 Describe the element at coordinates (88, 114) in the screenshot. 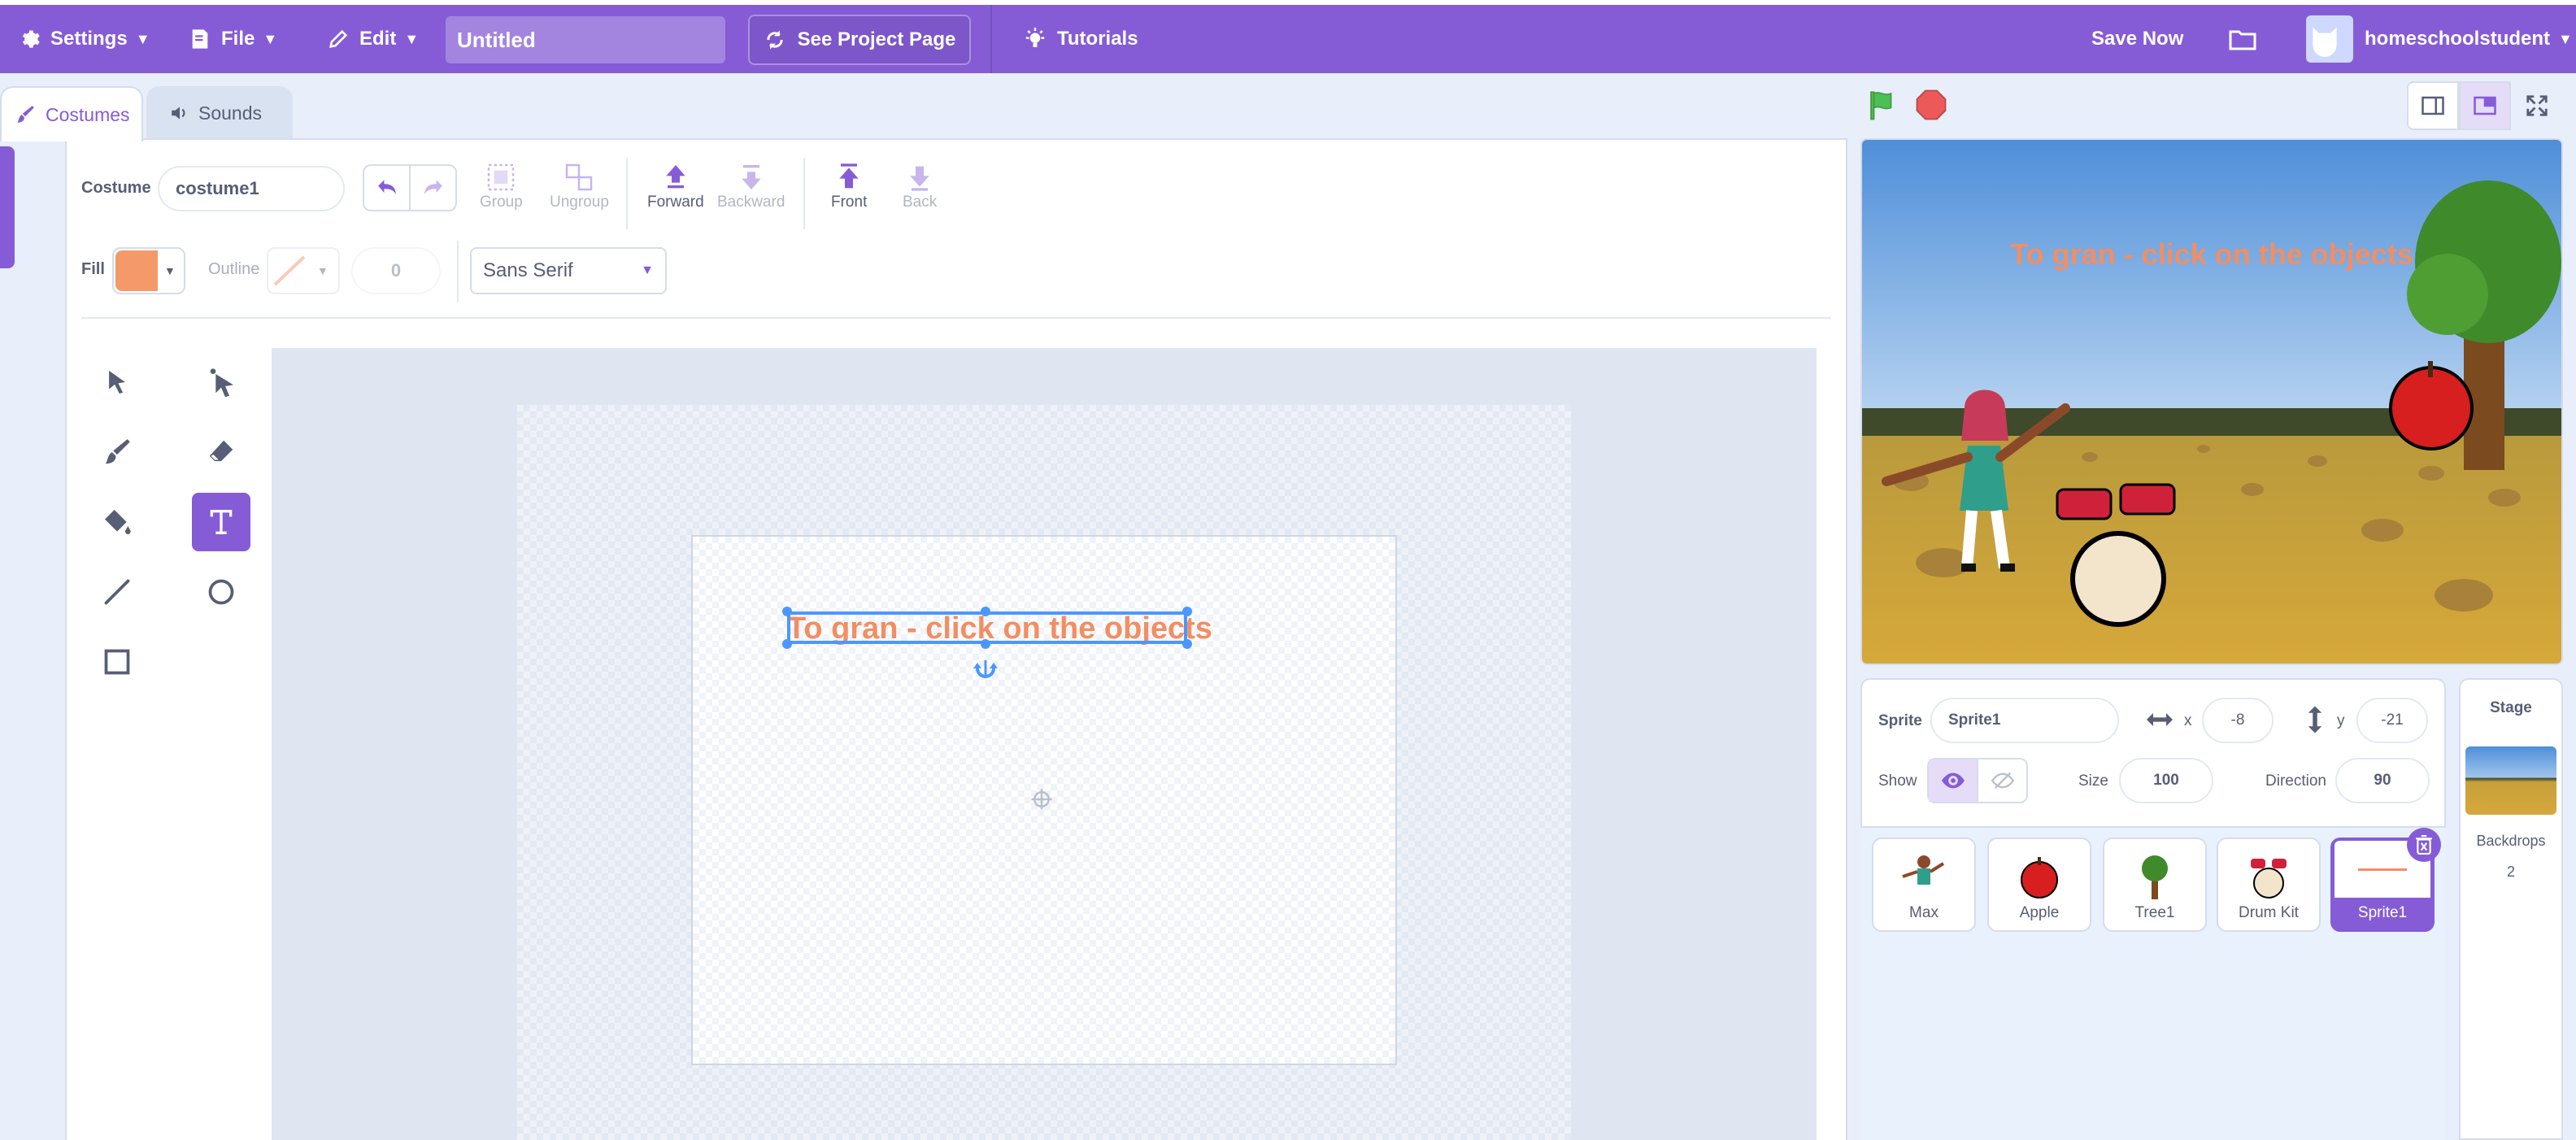

I see `tab-costumes-label: Costumes` at that location.